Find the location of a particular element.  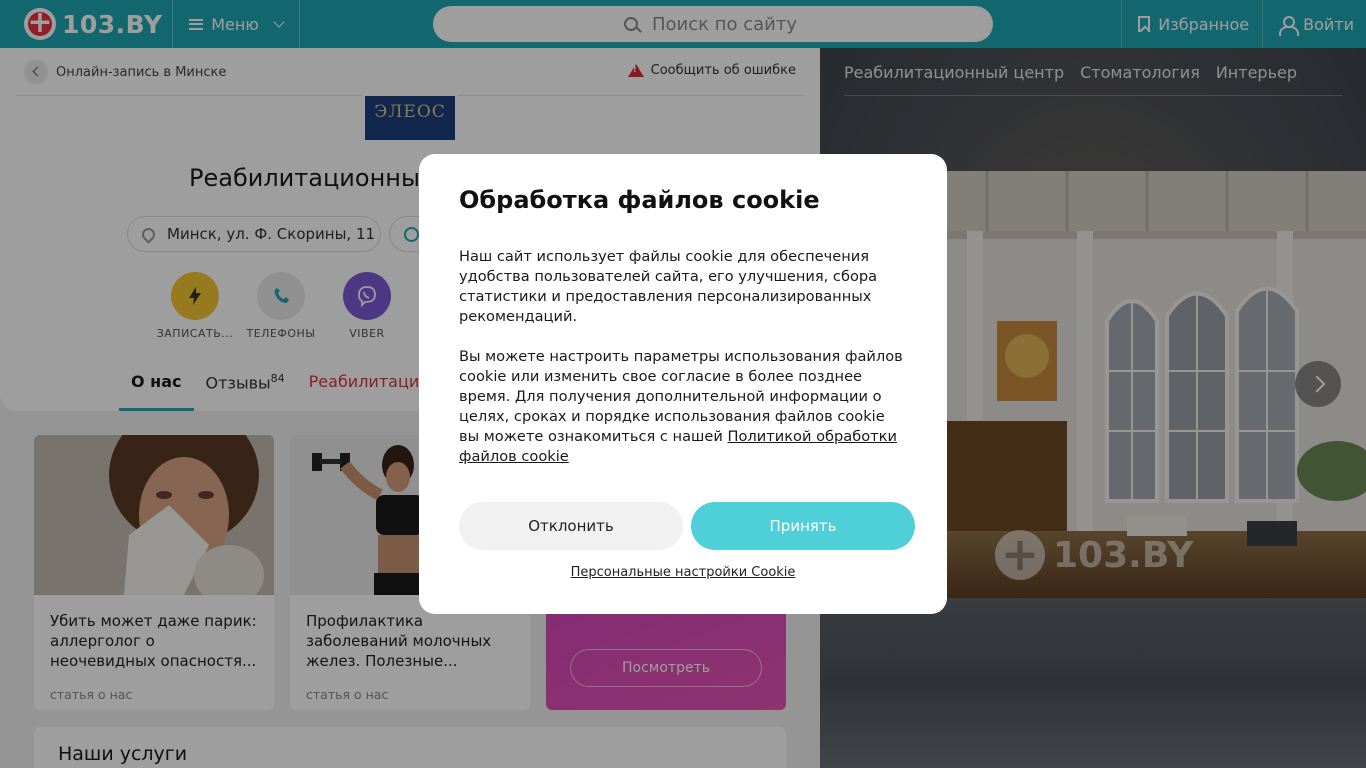

cookie-modal-title: Обработка файлов cookie is located at coordinates (639, 200).